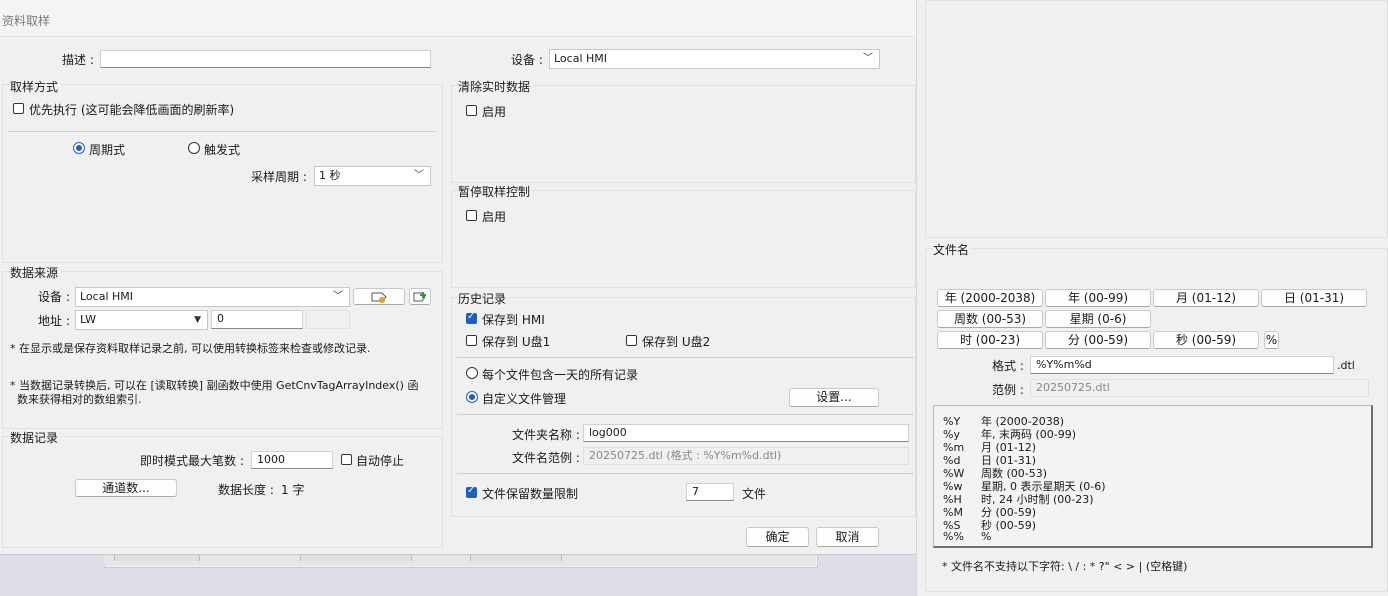 This screenshot has width=1388, height=596. I want to click on device-settings-button, so click(379, 296).